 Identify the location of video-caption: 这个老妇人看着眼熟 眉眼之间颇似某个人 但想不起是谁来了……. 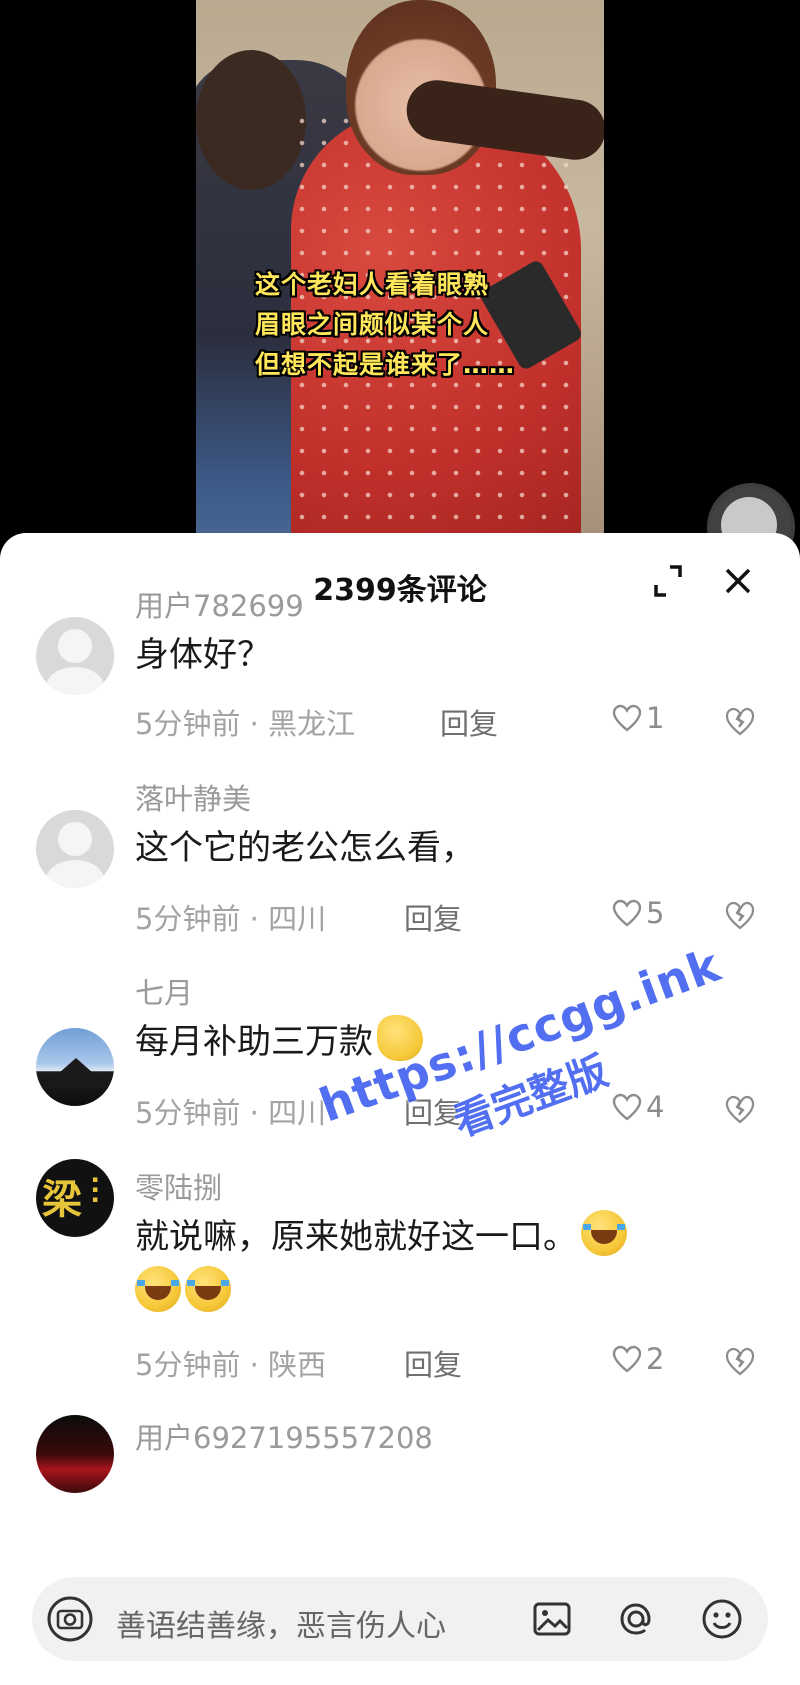
(415, 325).